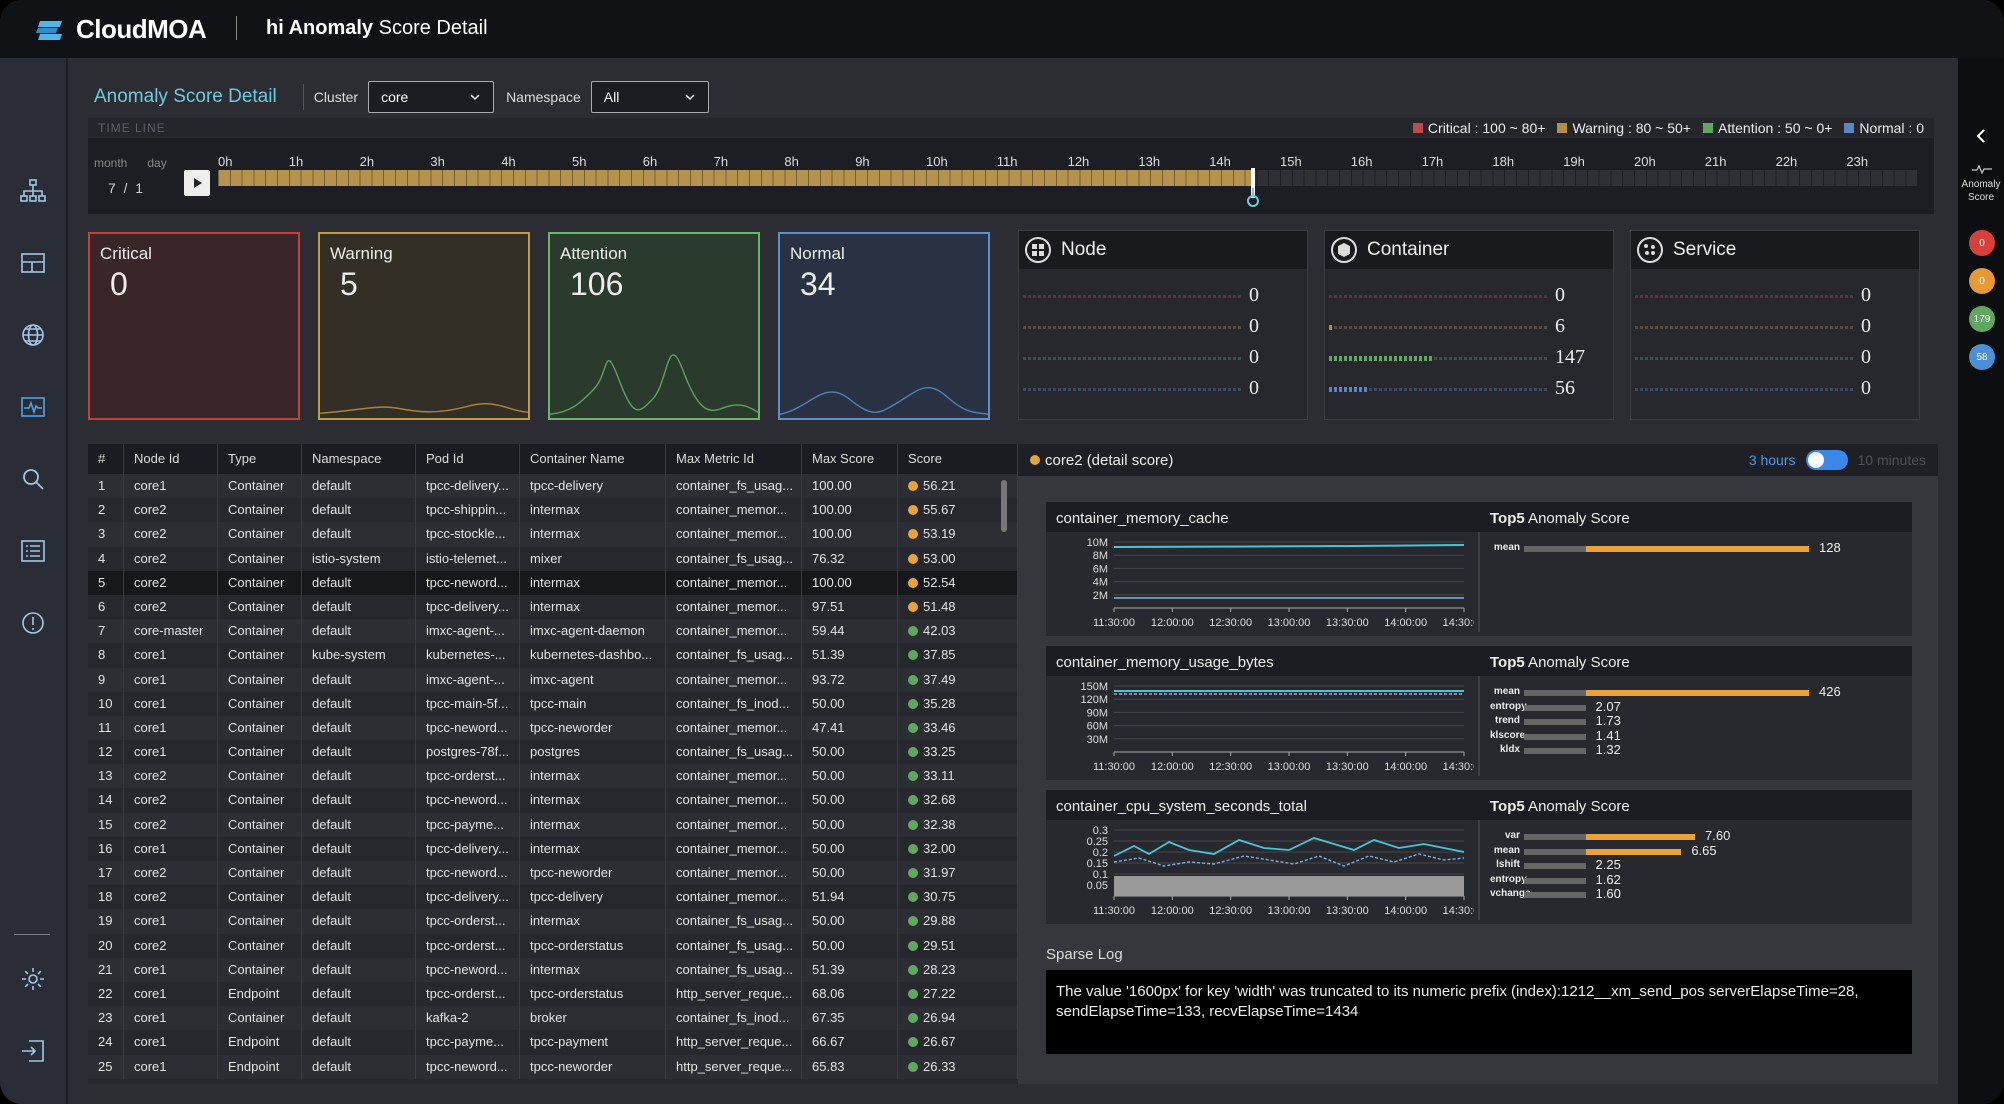 This screenshot has width=2004, height=1104. I want to click on topology-icon, so click(33, 191).